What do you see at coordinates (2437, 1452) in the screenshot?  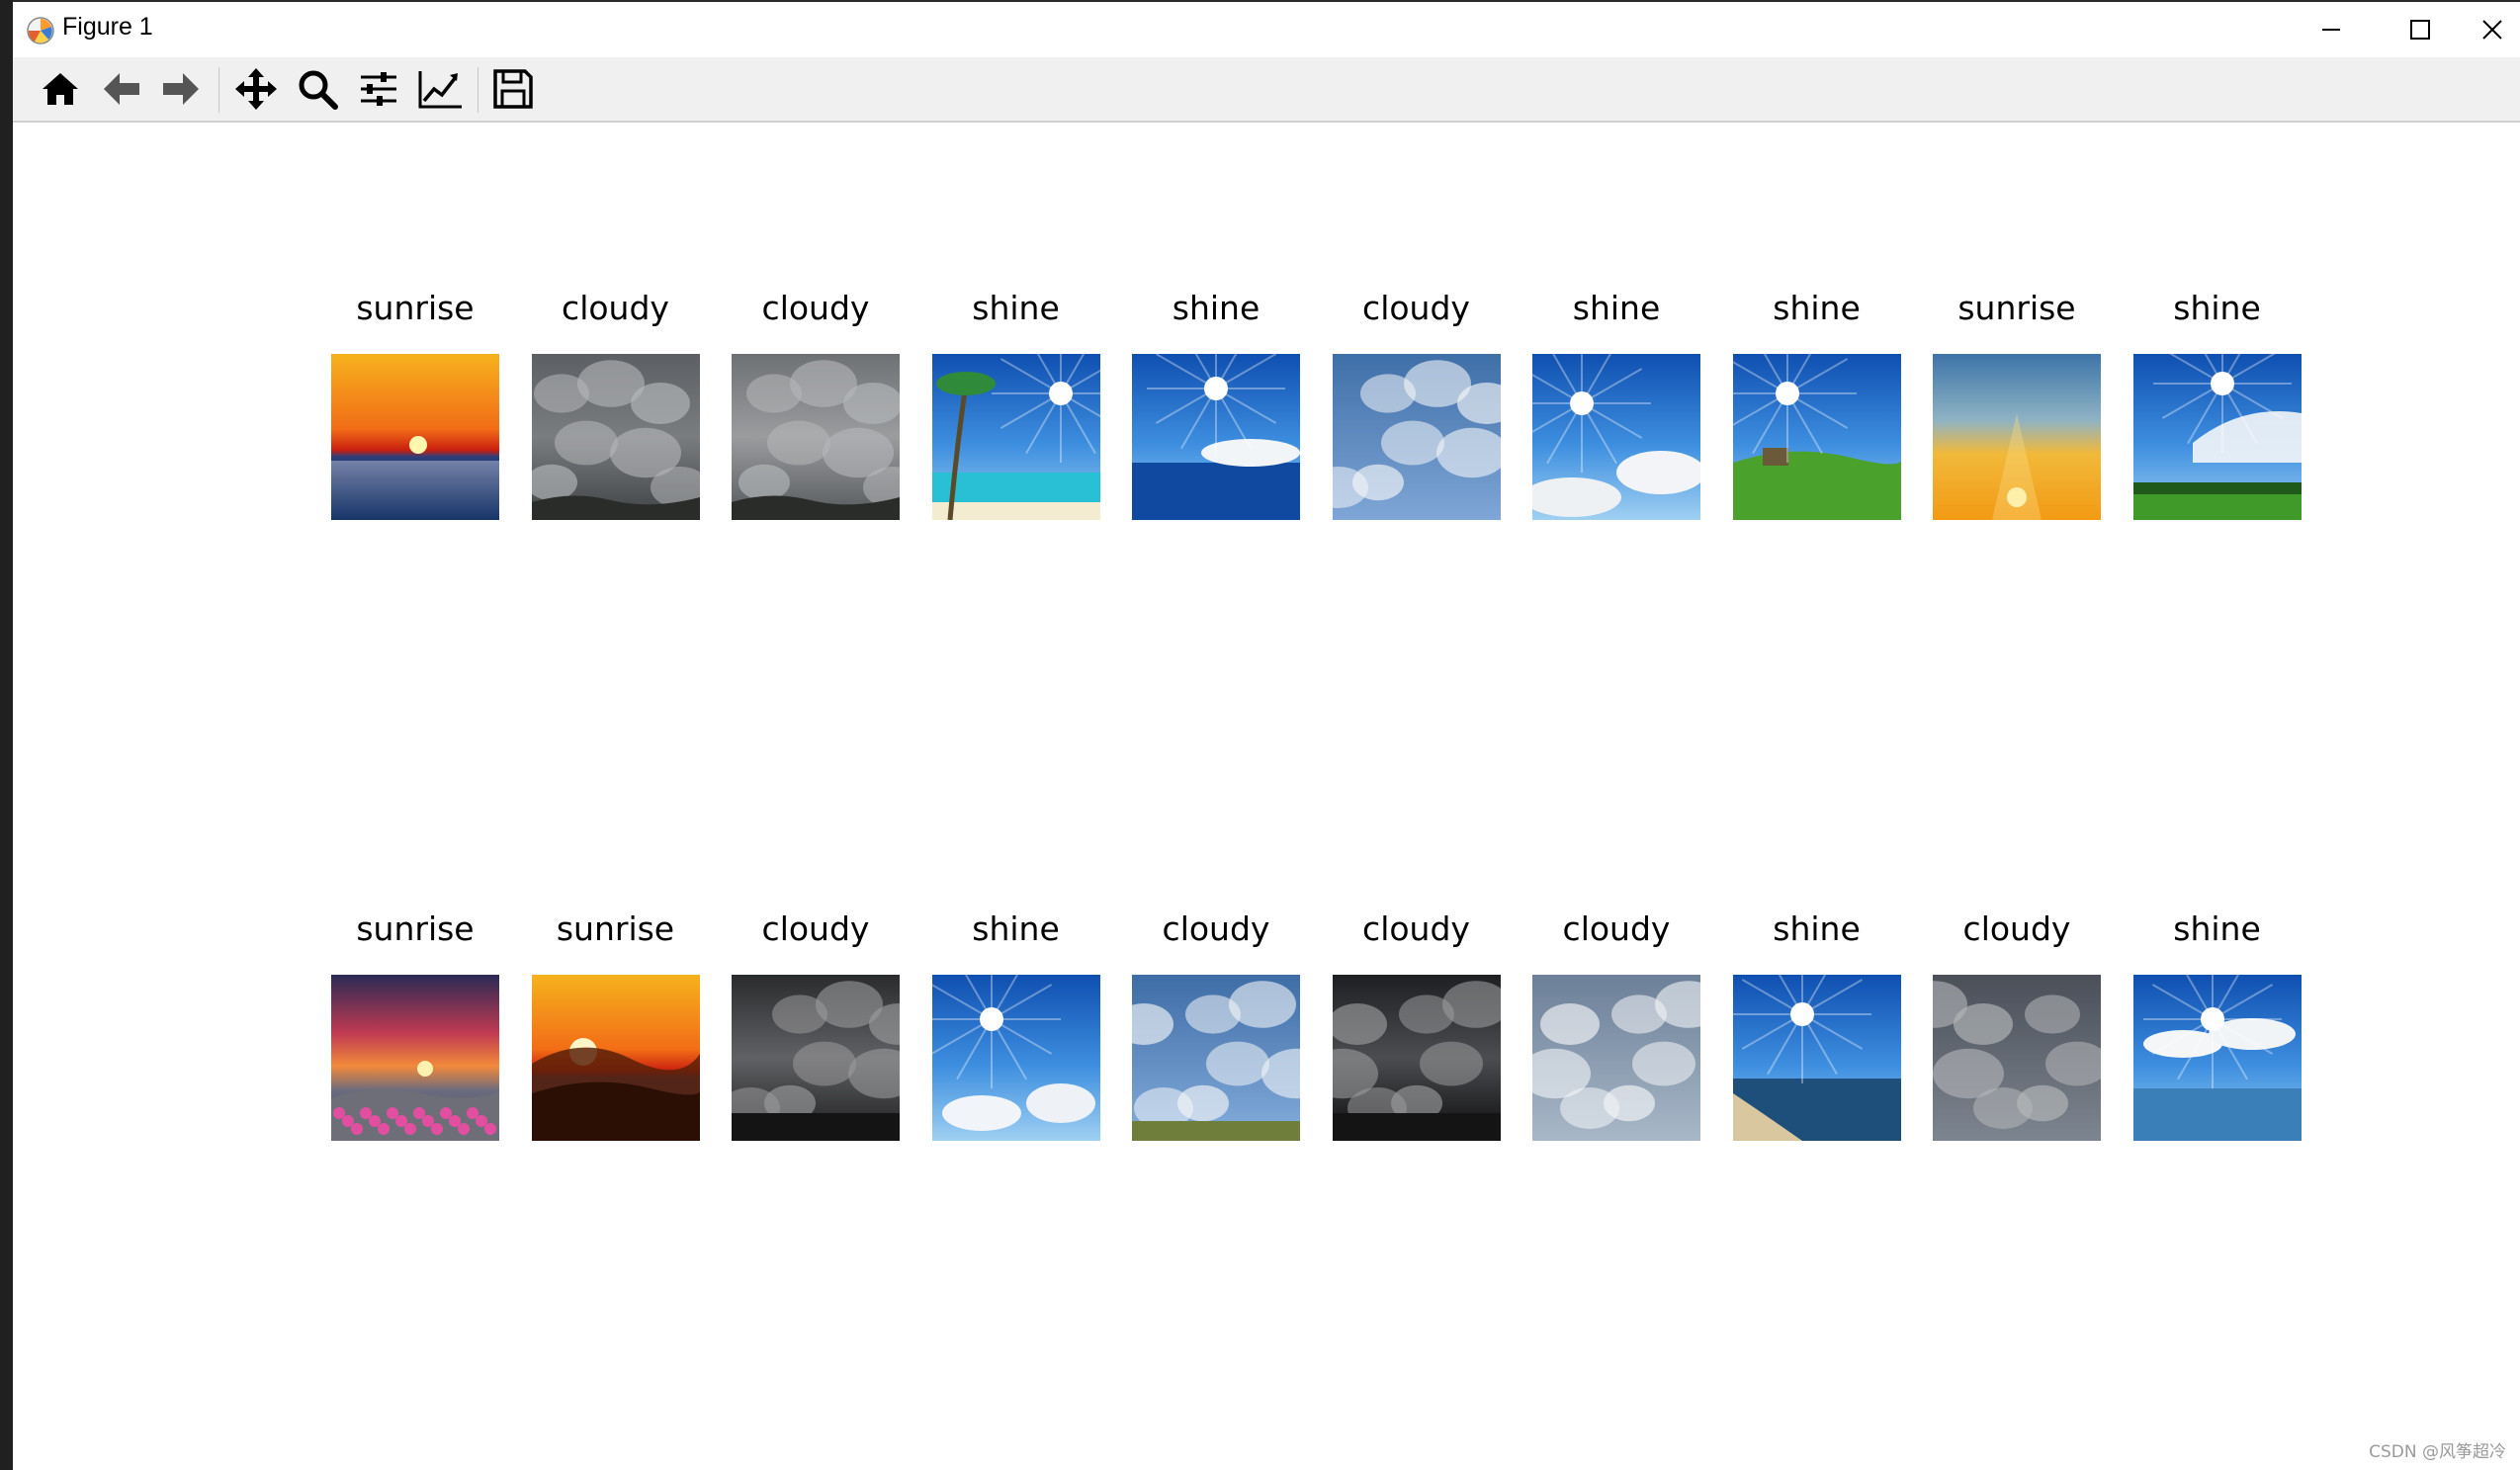 I see `watermark: CSDN @风筝超冷` at bounding box center [2437, 1452].